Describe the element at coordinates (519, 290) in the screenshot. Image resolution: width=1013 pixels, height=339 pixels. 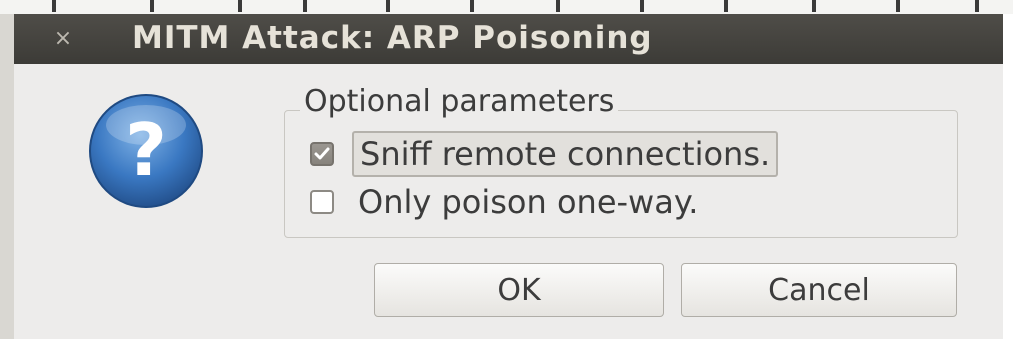
I see `ok-button: OK` at that location.